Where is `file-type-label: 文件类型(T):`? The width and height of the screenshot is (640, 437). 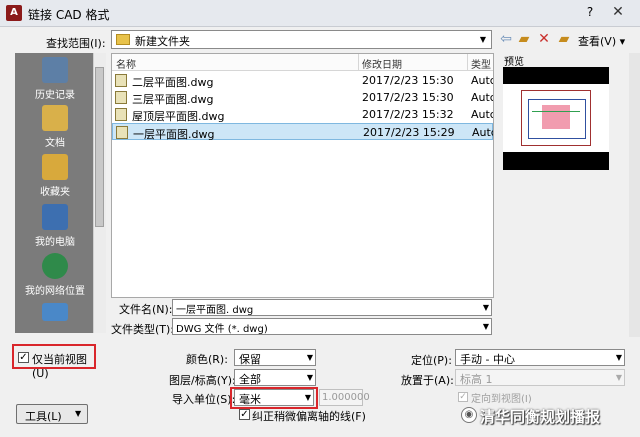 file-type-label: 文件类型(T): is located at coordinates (143, 329).